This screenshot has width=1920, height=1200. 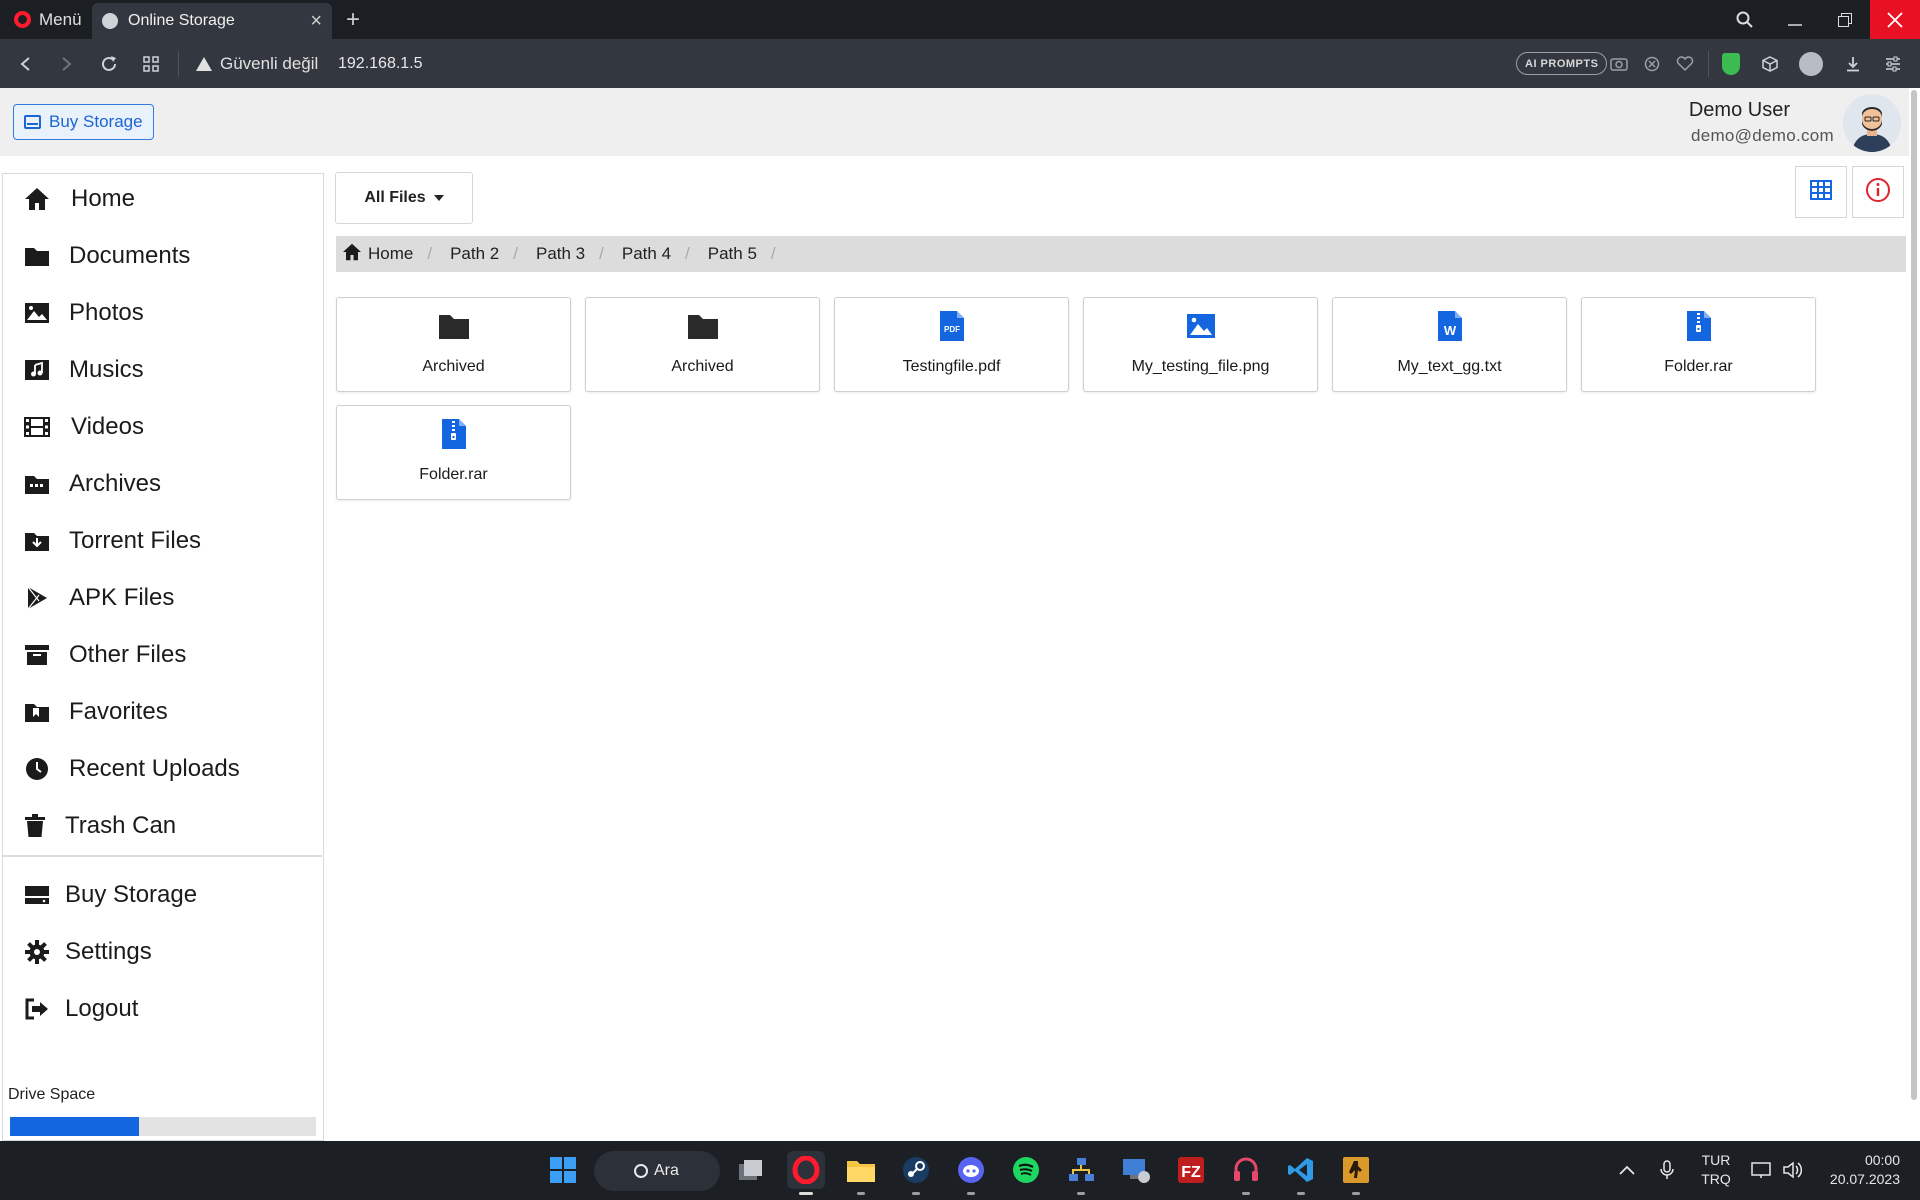 What do you see at coordinates (162, 541) in the screenshot?
I see `sidebar-item-torrent-files: Torrent Files` at bounding box center [162, 541].